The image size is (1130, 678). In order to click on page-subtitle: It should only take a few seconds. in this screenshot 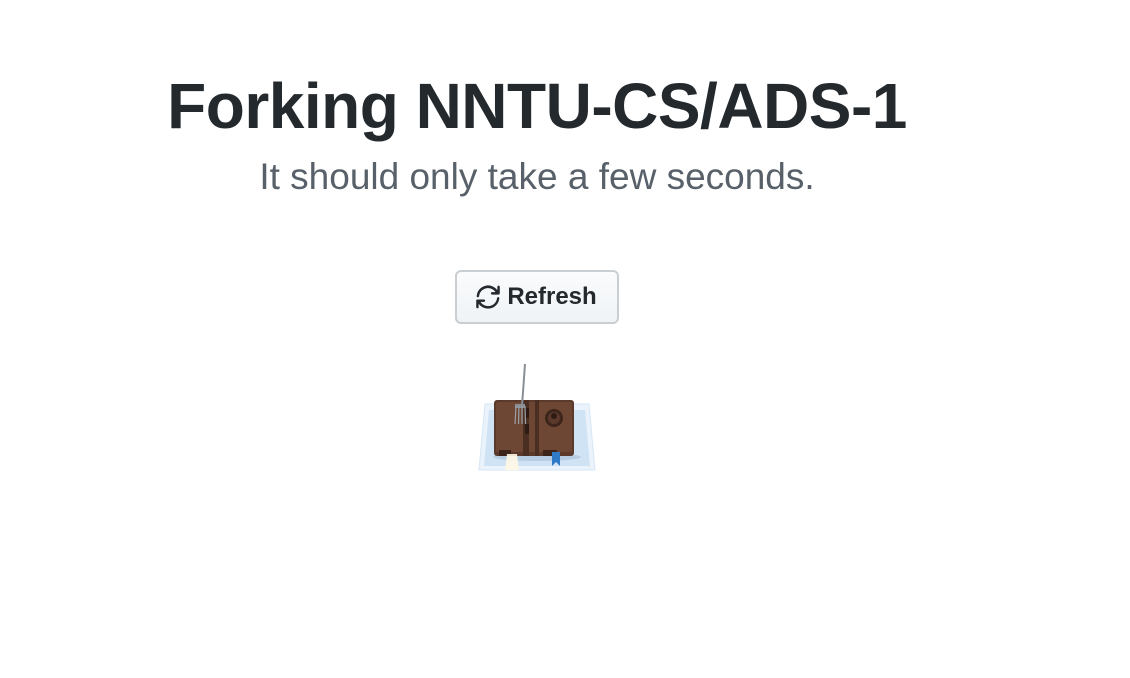, I will do `click(537, 176)`.